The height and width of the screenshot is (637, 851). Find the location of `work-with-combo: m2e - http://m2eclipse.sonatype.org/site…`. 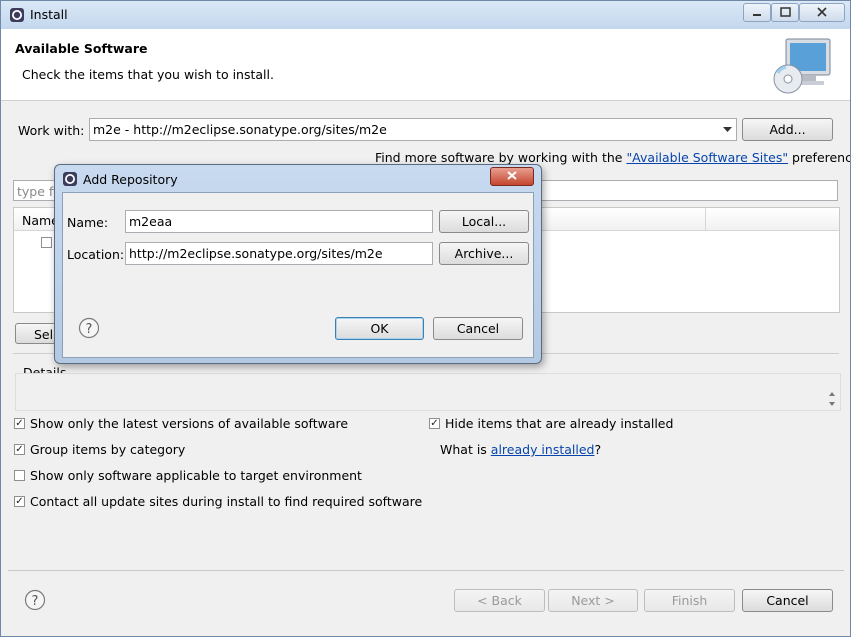

work-with-combo: m2e - http://m2eclipse.sonatype.org/site… is located at coordinates (413, 129).